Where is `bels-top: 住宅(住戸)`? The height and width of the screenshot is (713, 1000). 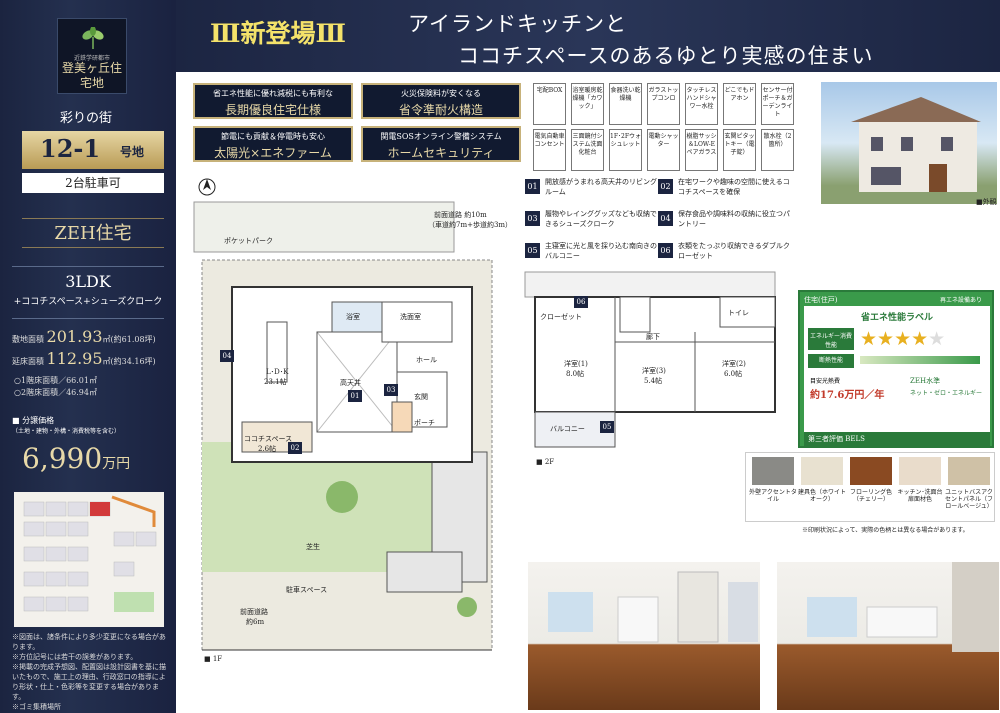
bels-top: 住宅(住戸) is located at coordinates (821, 300).